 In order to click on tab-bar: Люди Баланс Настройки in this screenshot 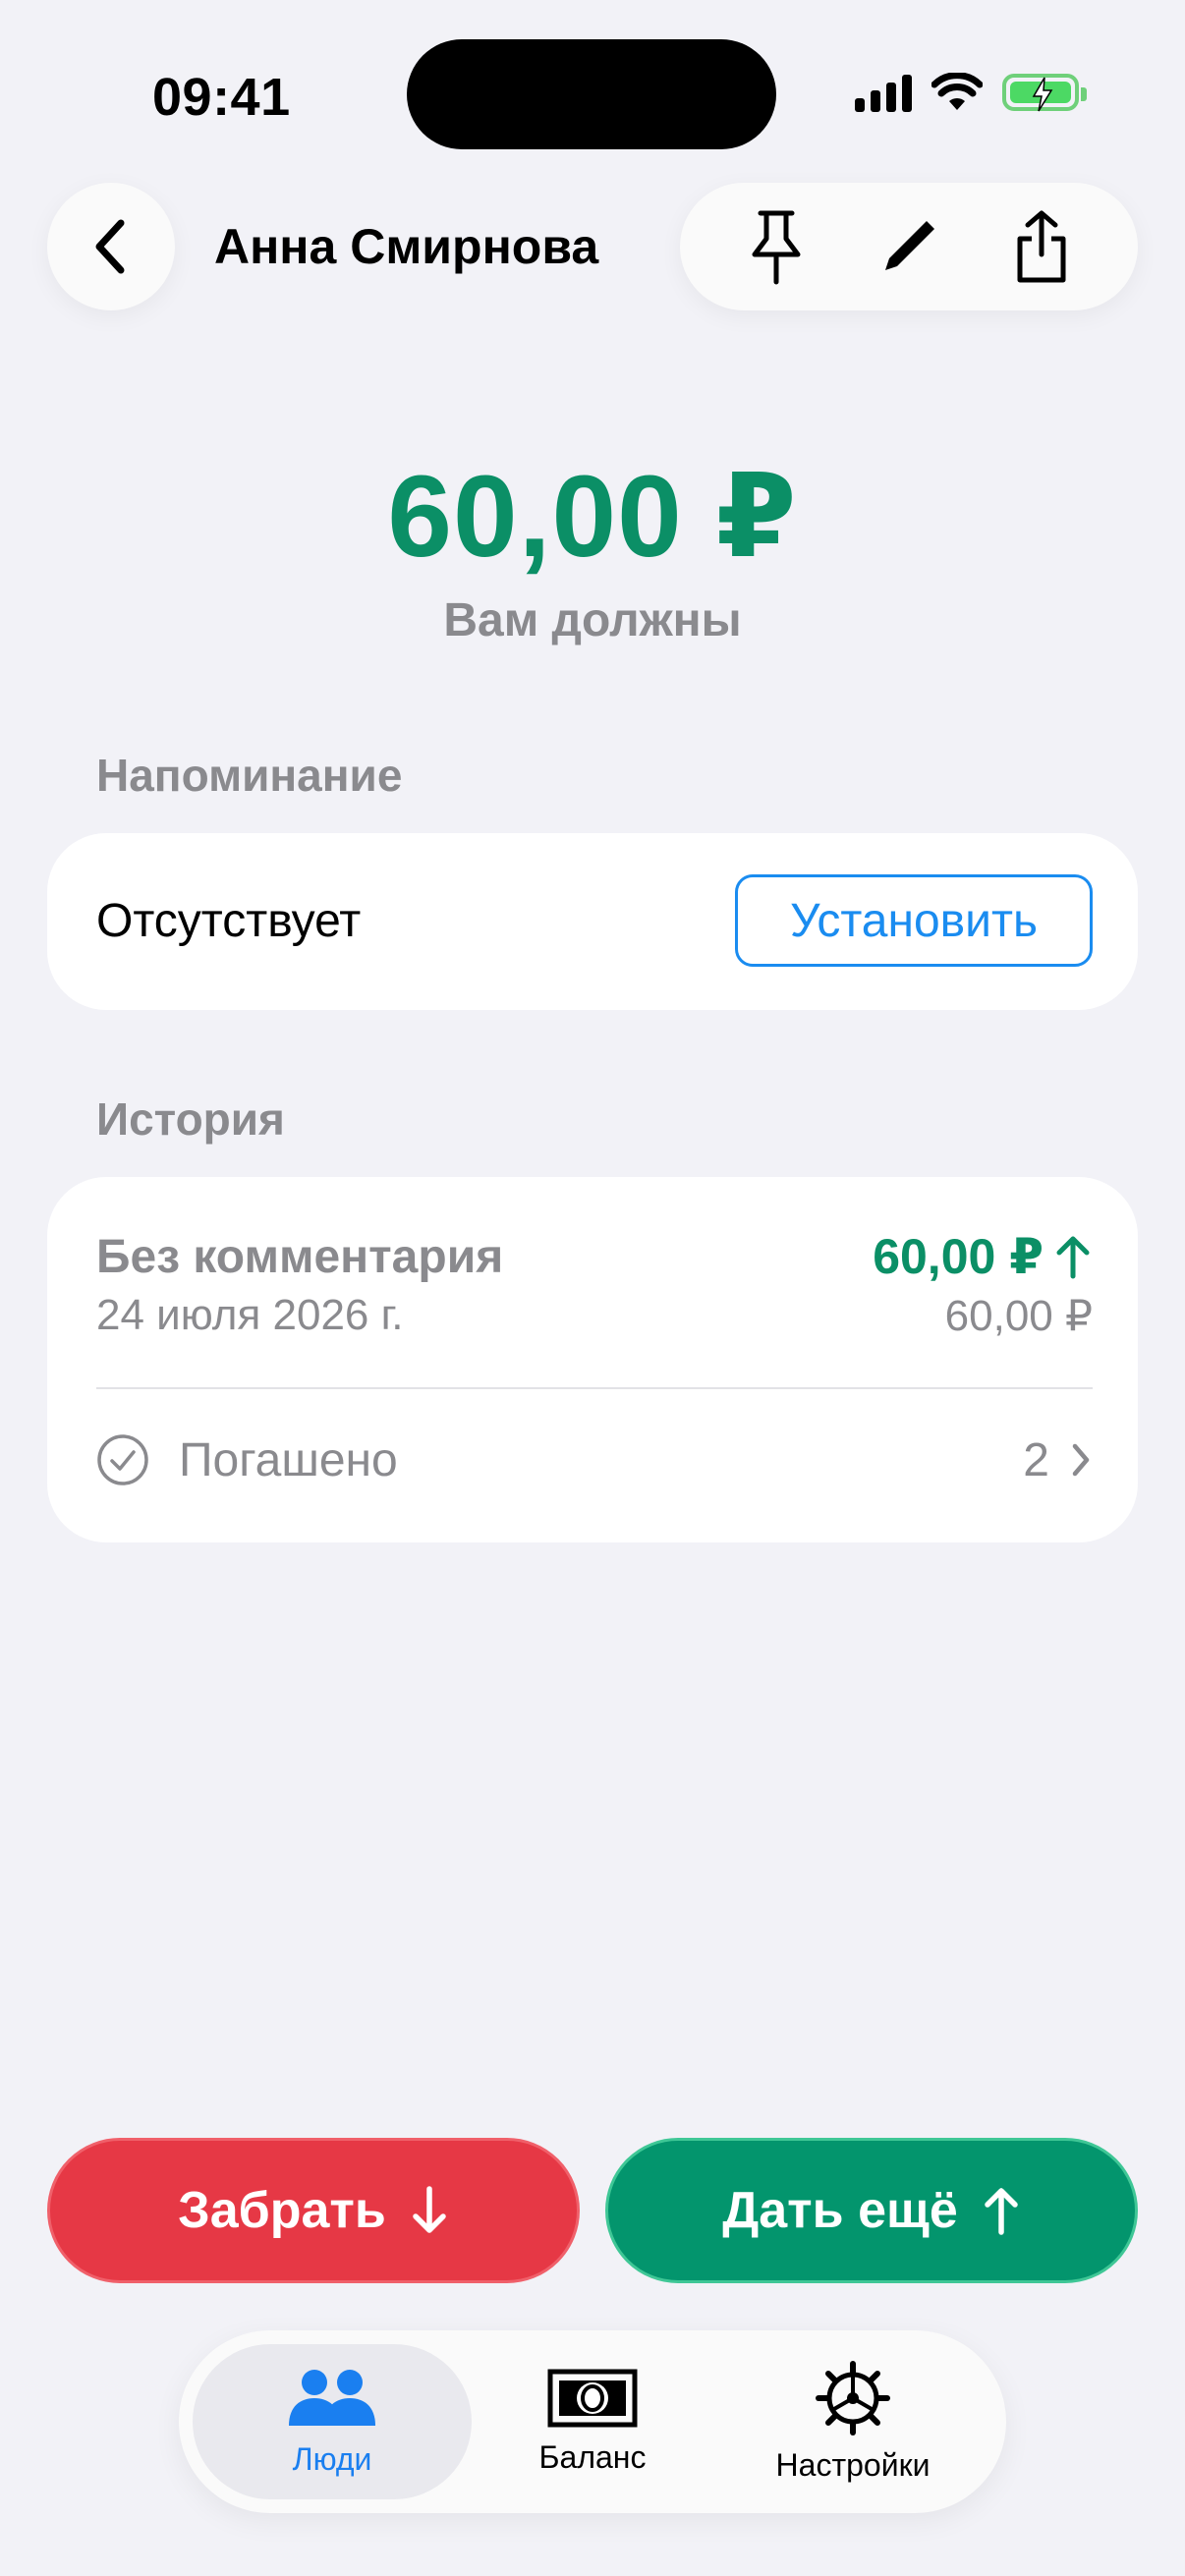, I will do `click(592, 2421)`.